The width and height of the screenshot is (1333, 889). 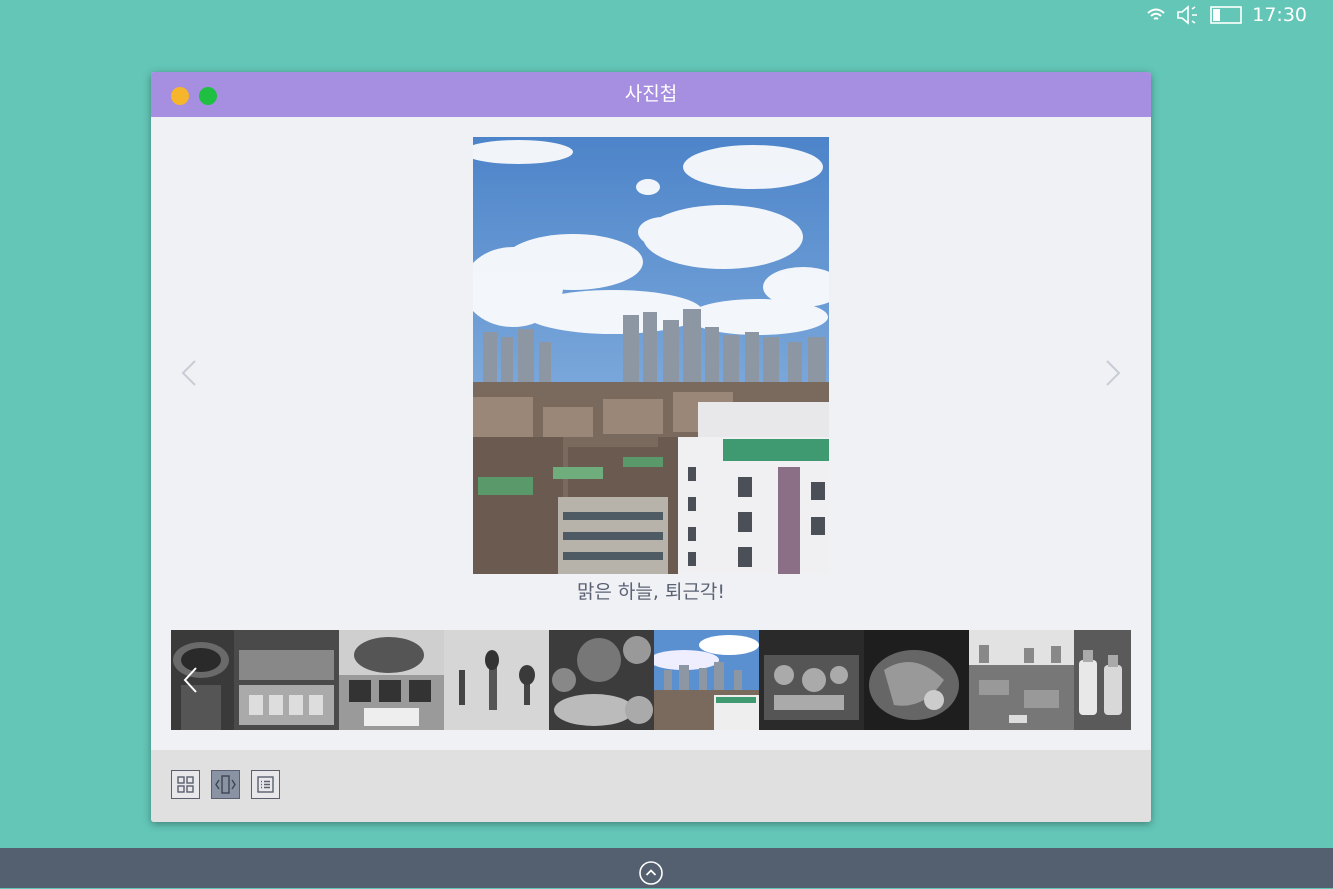 I want to click on list-icon, so click(x=265, y=784).